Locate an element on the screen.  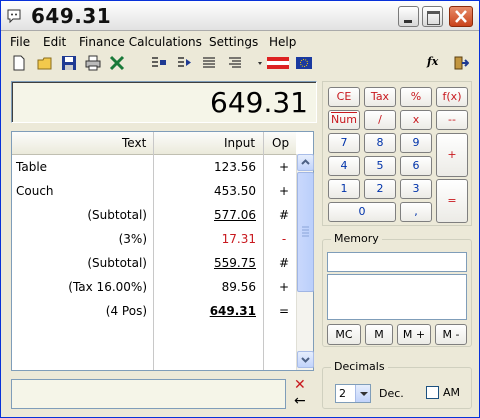
row-text: (3%) is located at coordinates (132, 239).